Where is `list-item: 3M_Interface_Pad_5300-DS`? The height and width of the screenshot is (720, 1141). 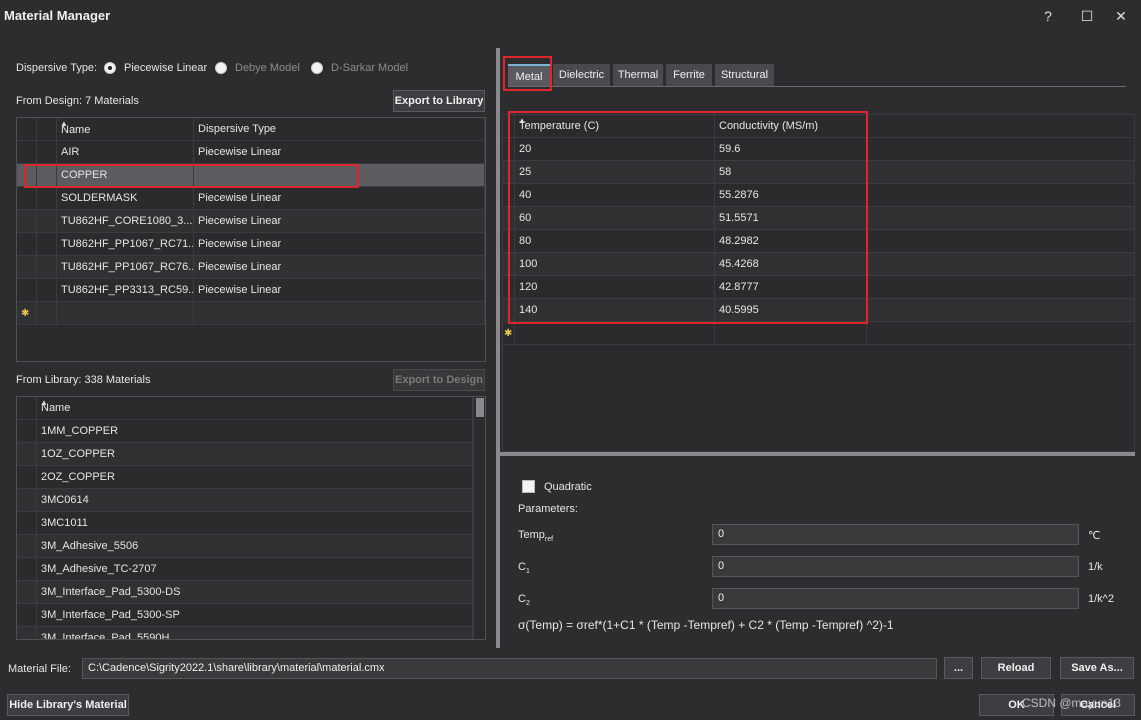 list-item: 3M_Interface_Pad_5300-DS is located at coordinates (245, 592).